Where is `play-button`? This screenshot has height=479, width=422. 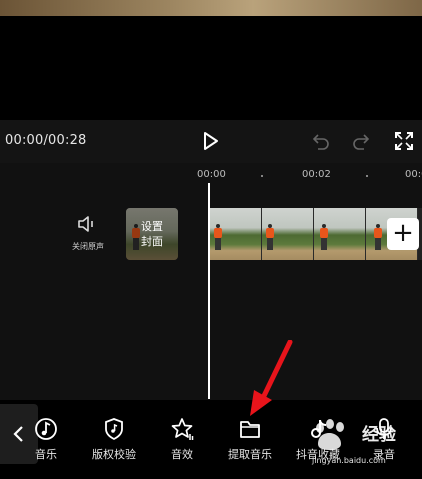 play-button is located at coordinates (210, 141).